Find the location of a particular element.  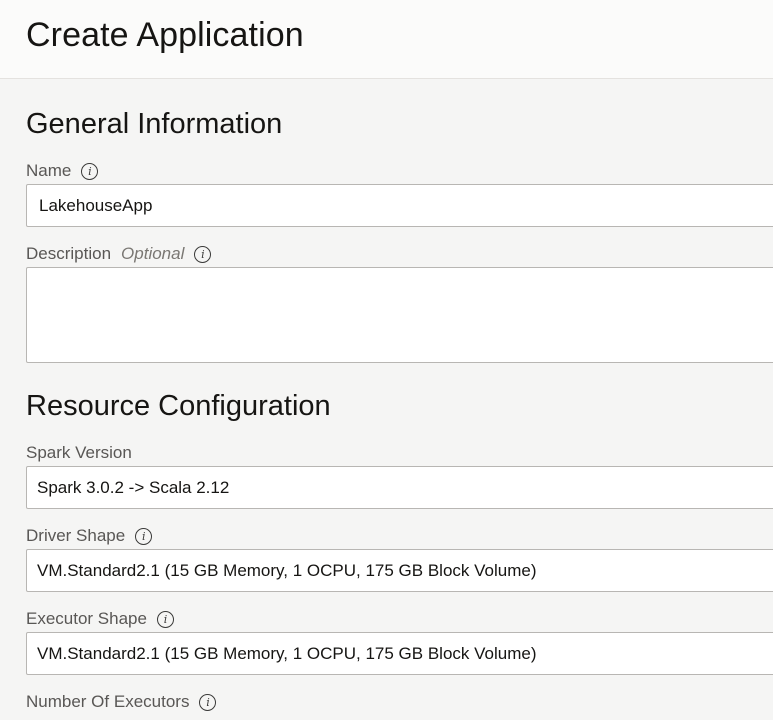

resource-configuration-heading: Resource Configuration is located at coordinates (178, 406).